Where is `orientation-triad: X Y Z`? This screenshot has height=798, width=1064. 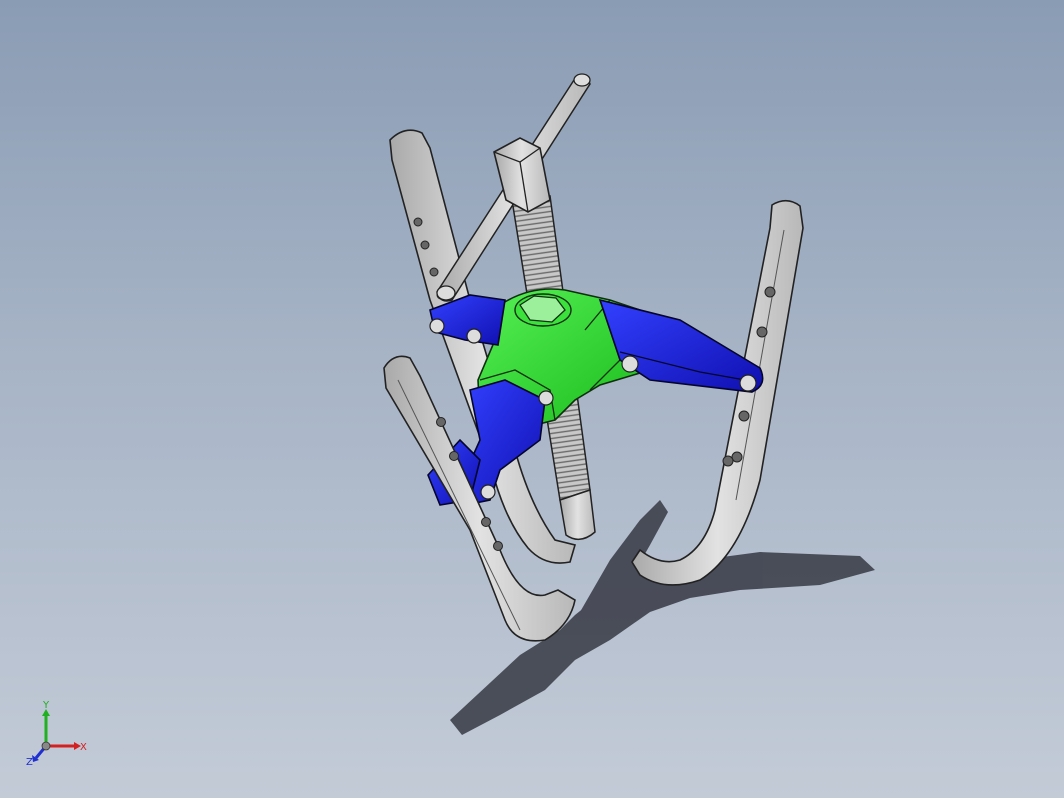 orientation-triad: X Y Z is located at coordinates (56, 734).